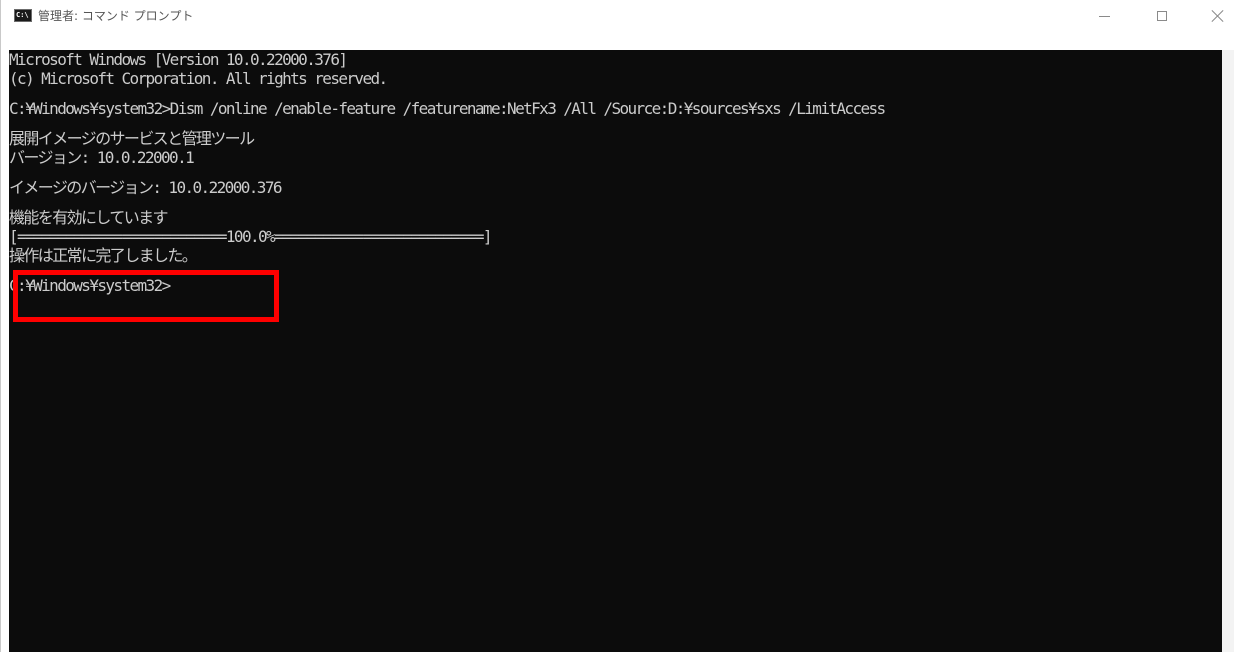 The height and width of the screenshot is (652, 1234). I want to click on console-line: イメージのバージョン: 10.0.22000.376, so click(145, 187).